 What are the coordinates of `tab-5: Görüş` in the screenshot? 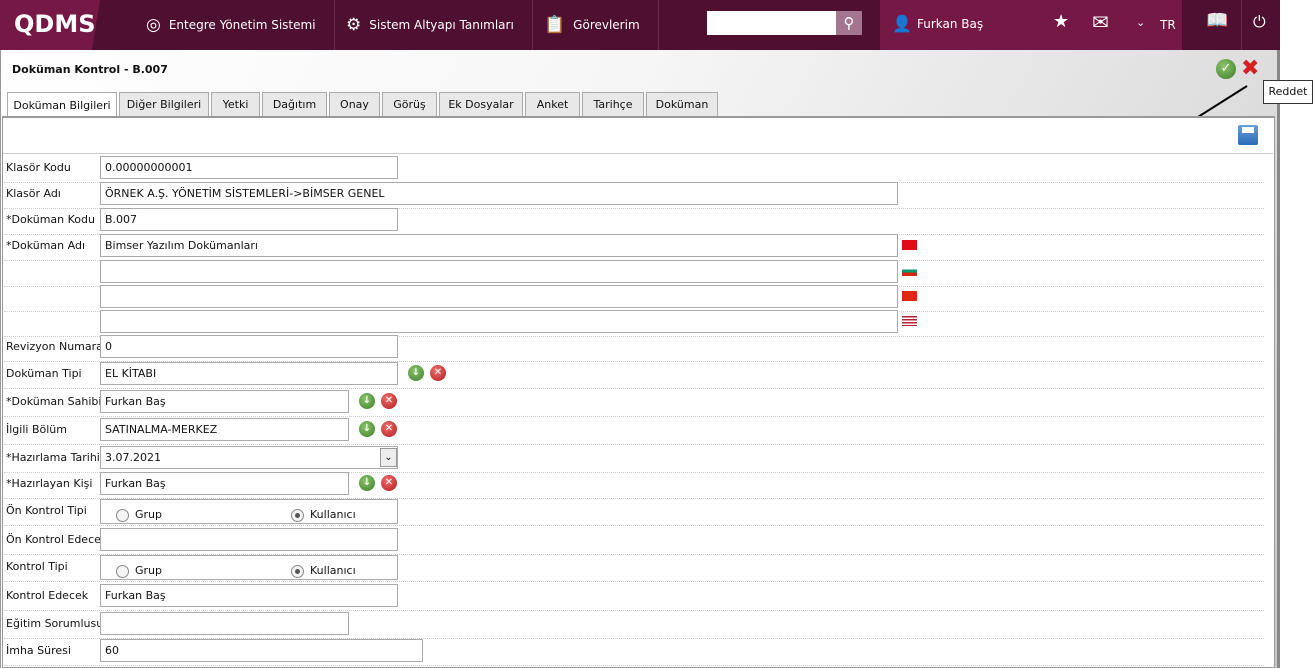 It's located at (409, 104).